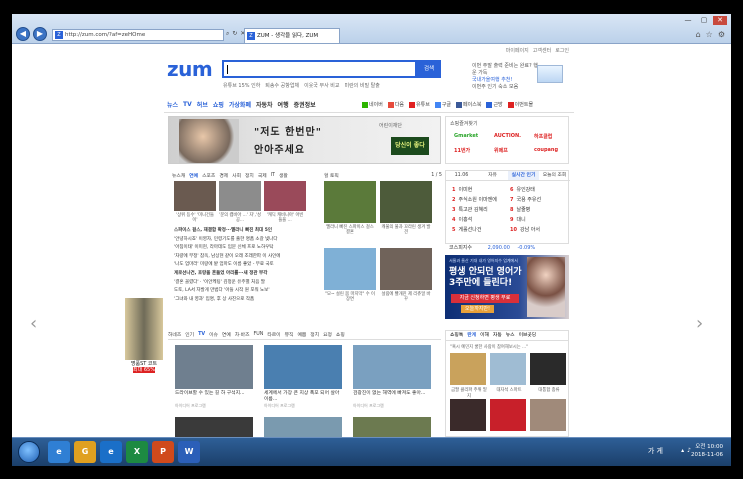  What do you see at coordinates (494, 104) in the screenshot?
I see `service-link: 근방` at bounding box center [494, 104].